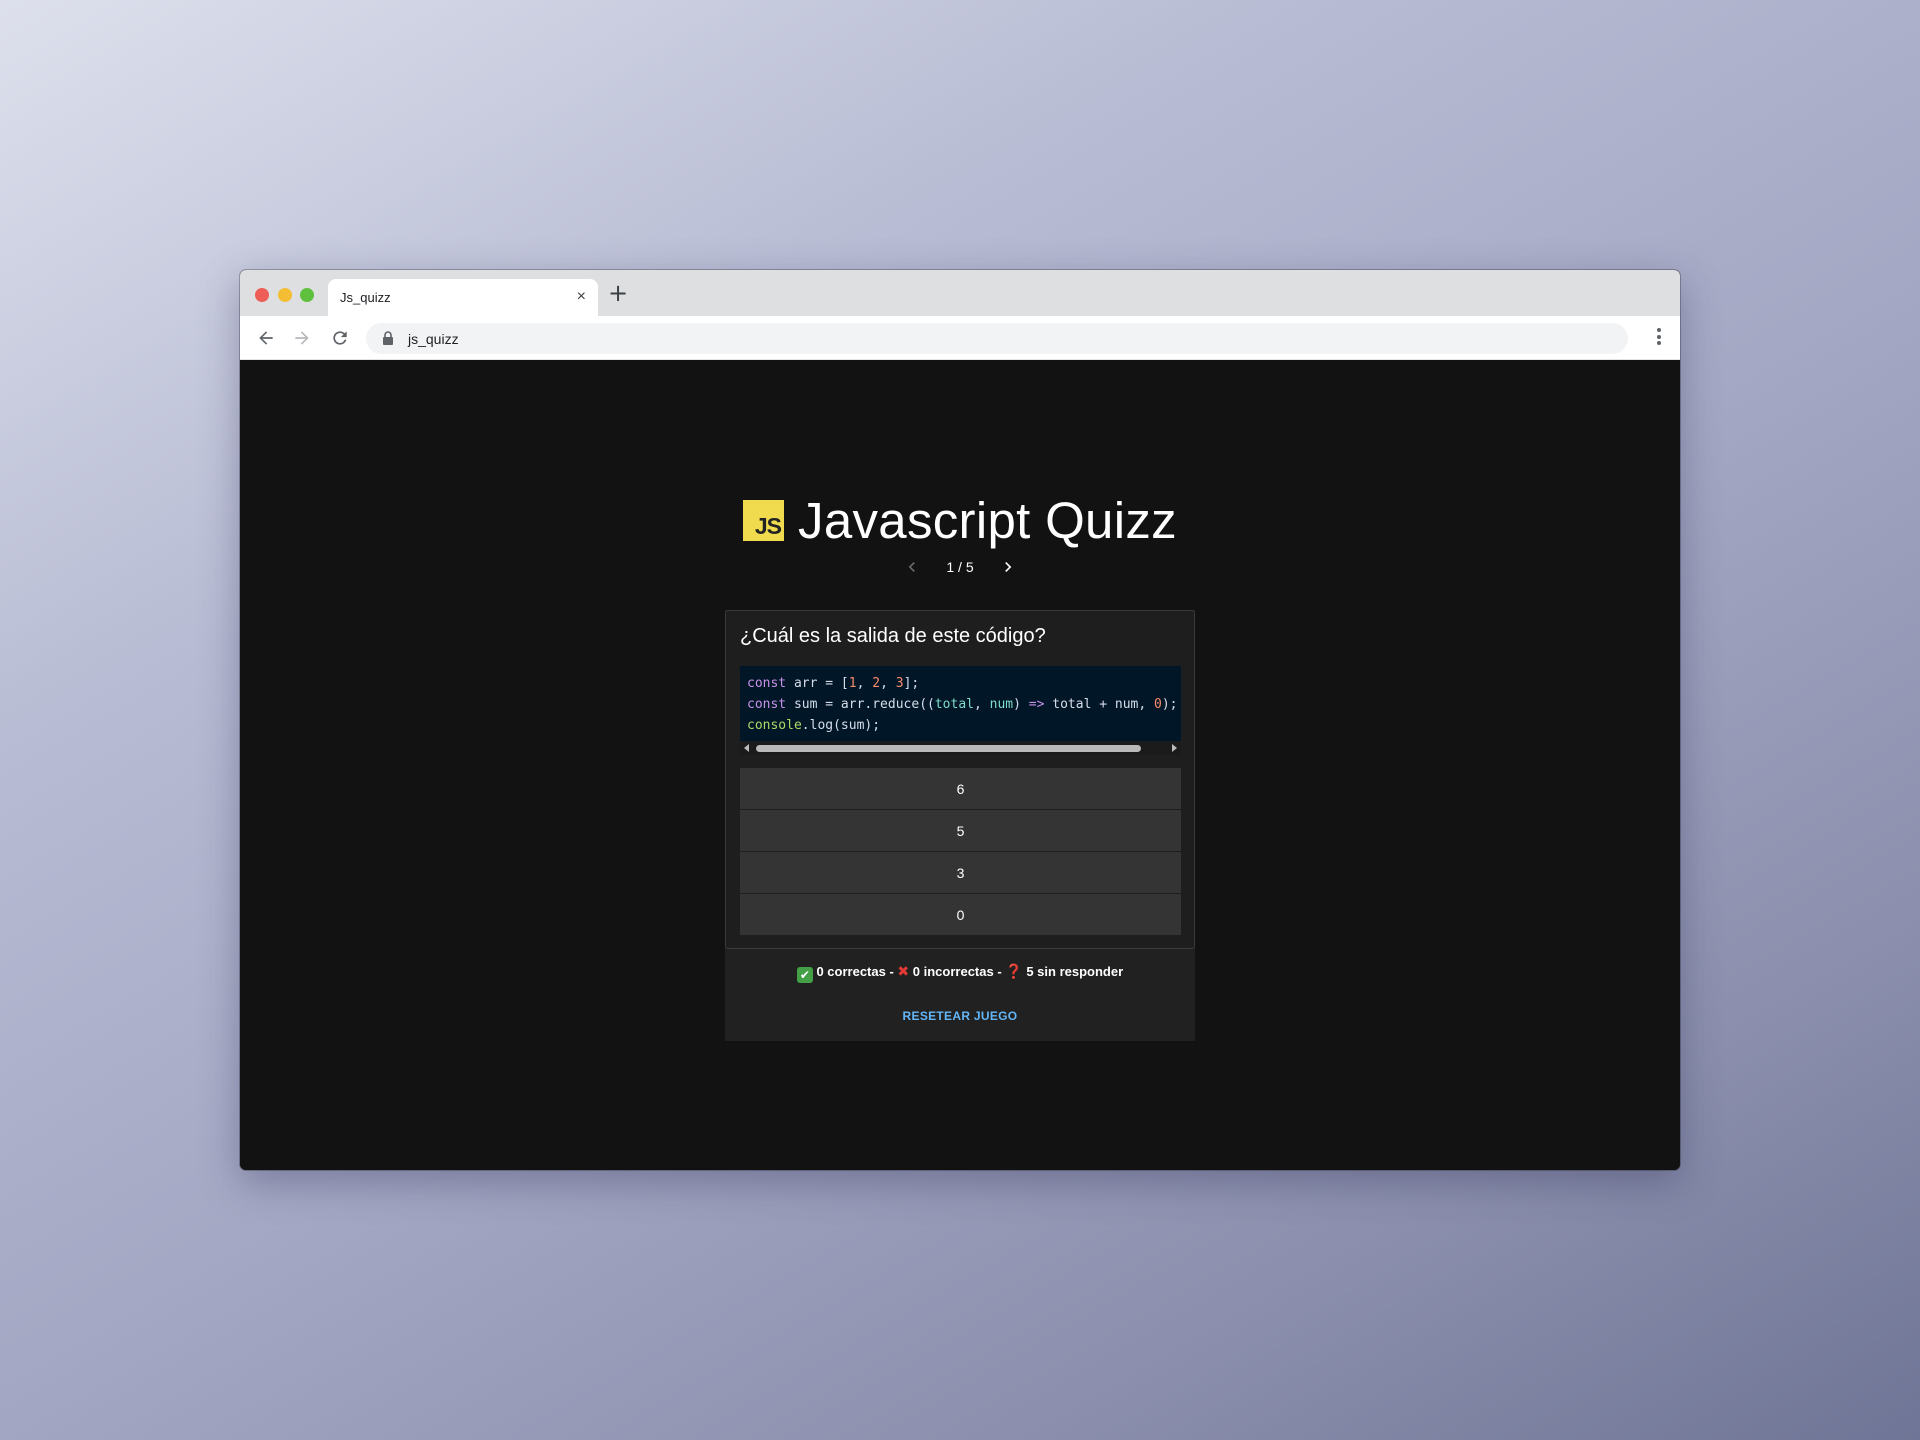 Image resolution: width=1920 pixels, height=1440 pixels. I want to click on page-title: Javascript Quizz, so click(987, 520).